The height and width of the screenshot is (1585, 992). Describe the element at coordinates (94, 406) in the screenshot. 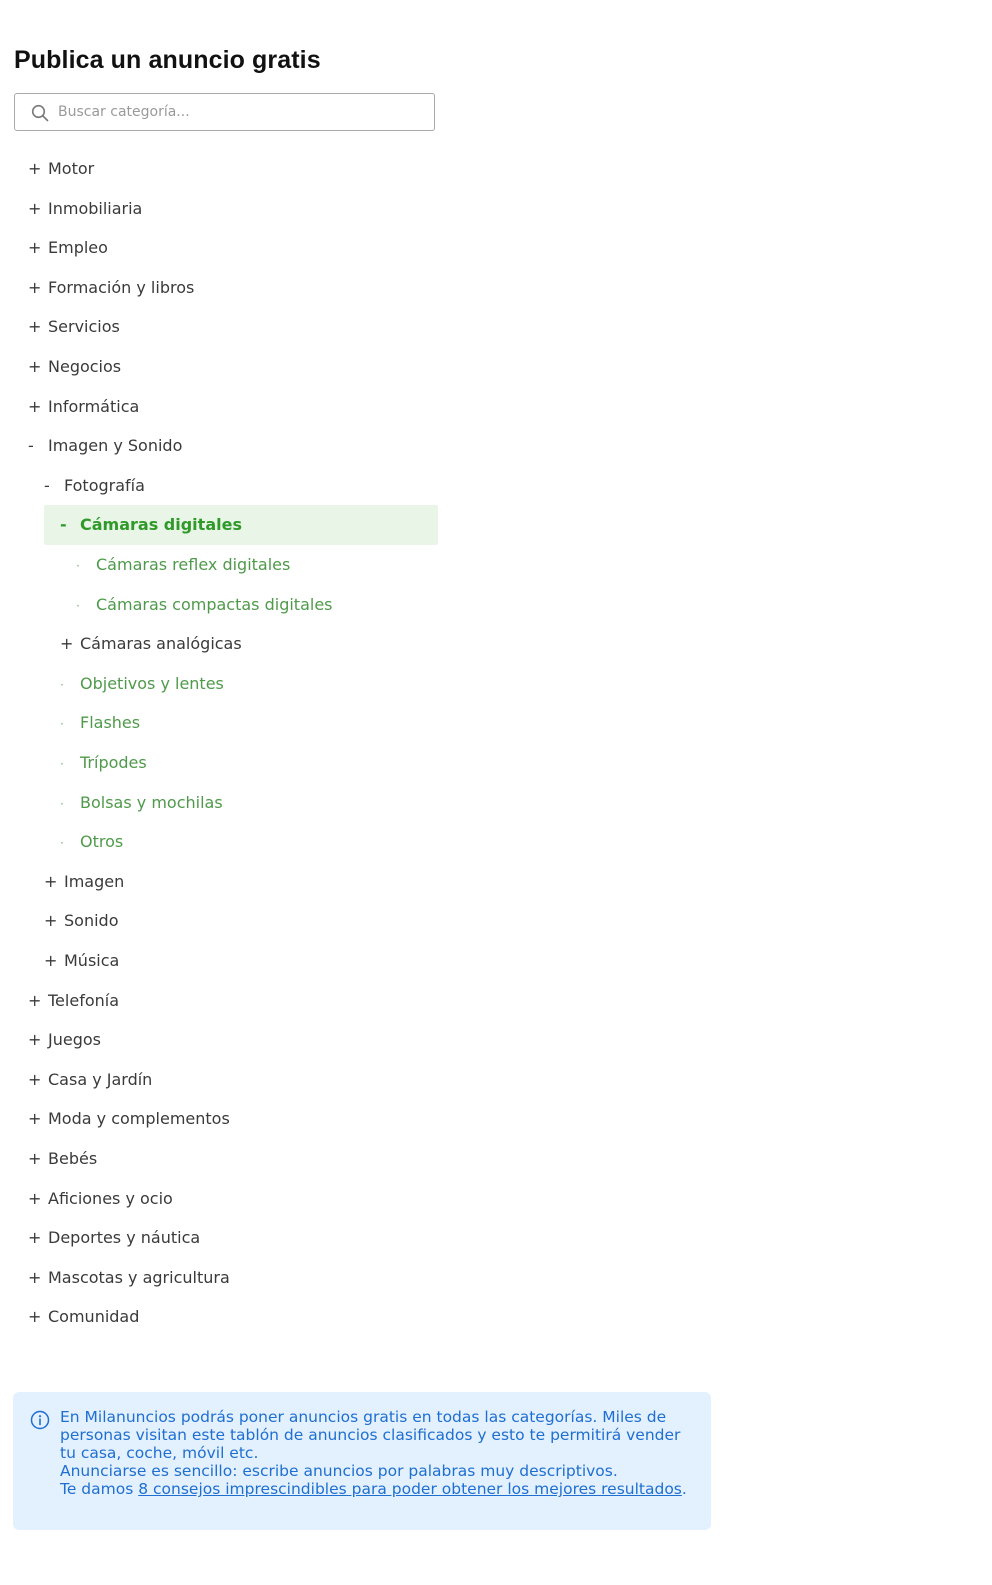

I see `category-label: Informática` at that location.